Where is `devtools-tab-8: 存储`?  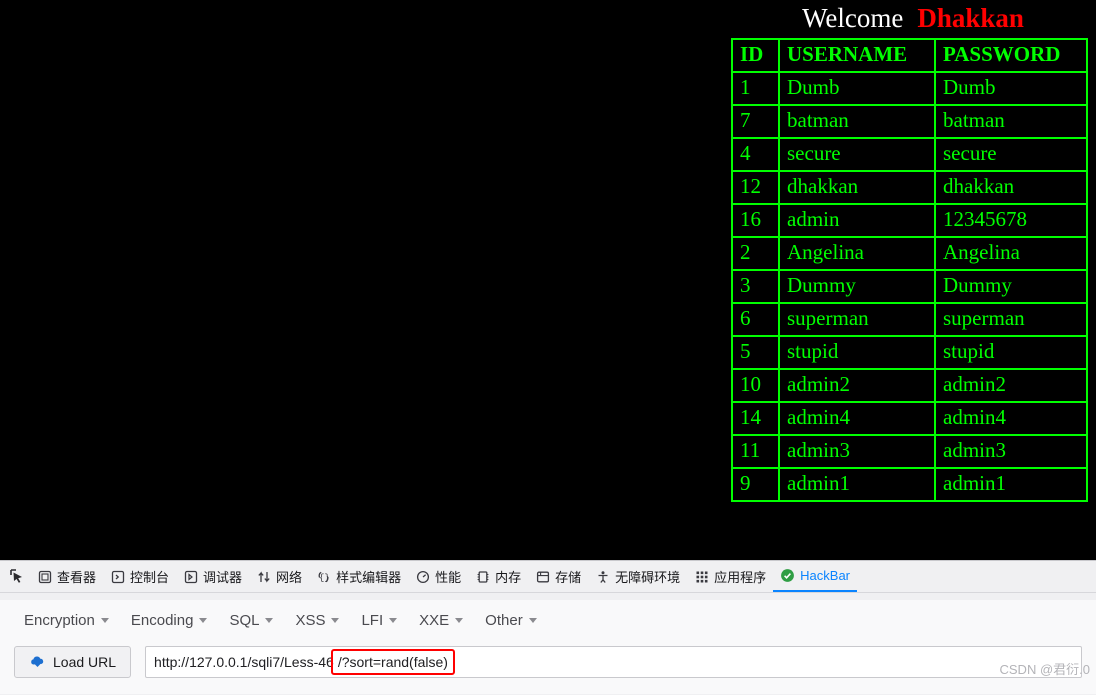 devtools-tab-8: 存储 is located at coordinates (558, 576).